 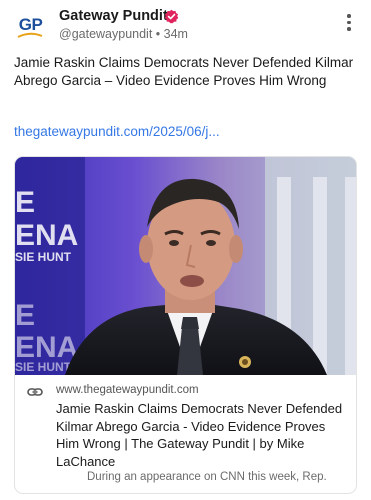 I want to click on post-header: GP Gateway Pundit @gatewaypundit • 34m, so click(x=185, y=26).